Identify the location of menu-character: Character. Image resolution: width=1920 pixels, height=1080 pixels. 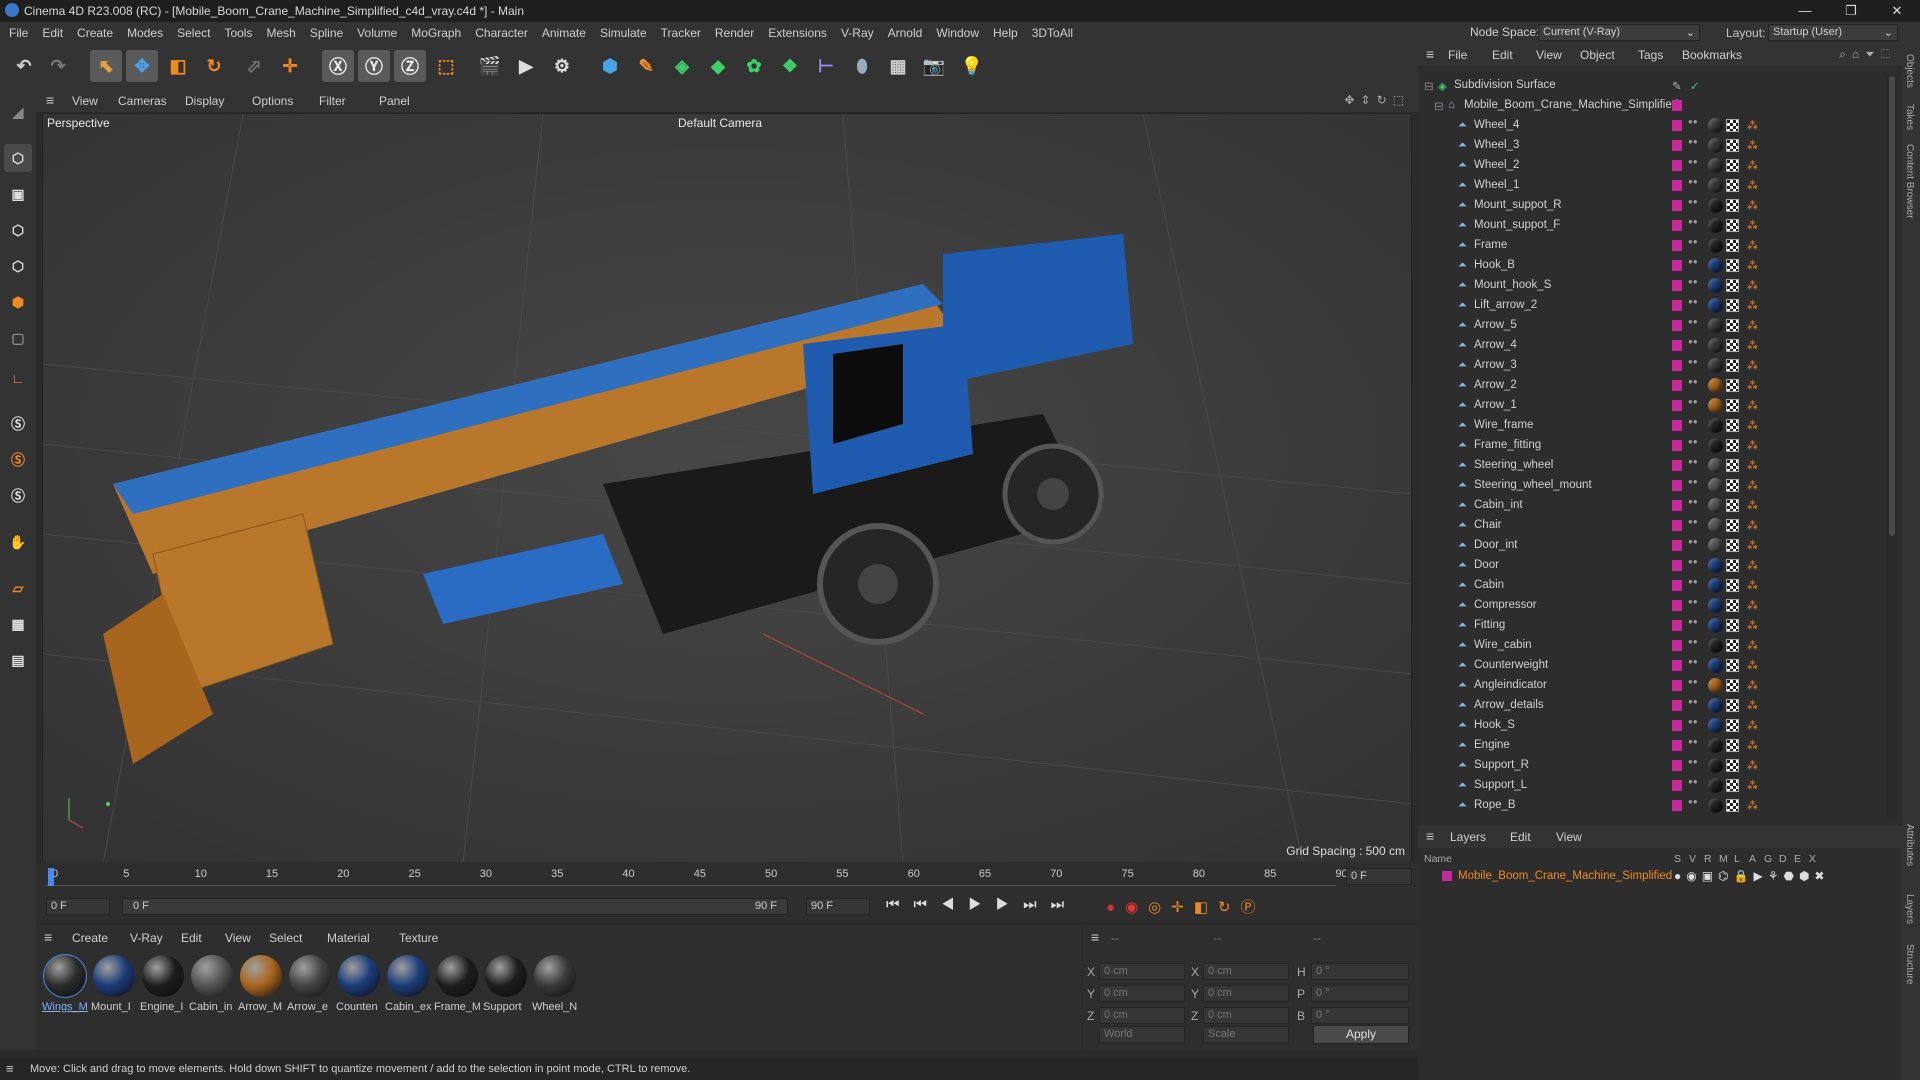
(501, 33).